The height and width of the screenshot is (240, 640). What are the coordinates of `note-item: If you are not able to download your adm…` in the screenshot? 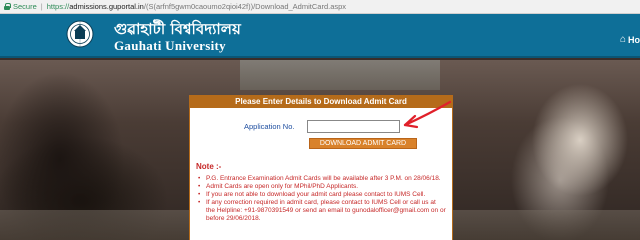 It's located at (321, 195).